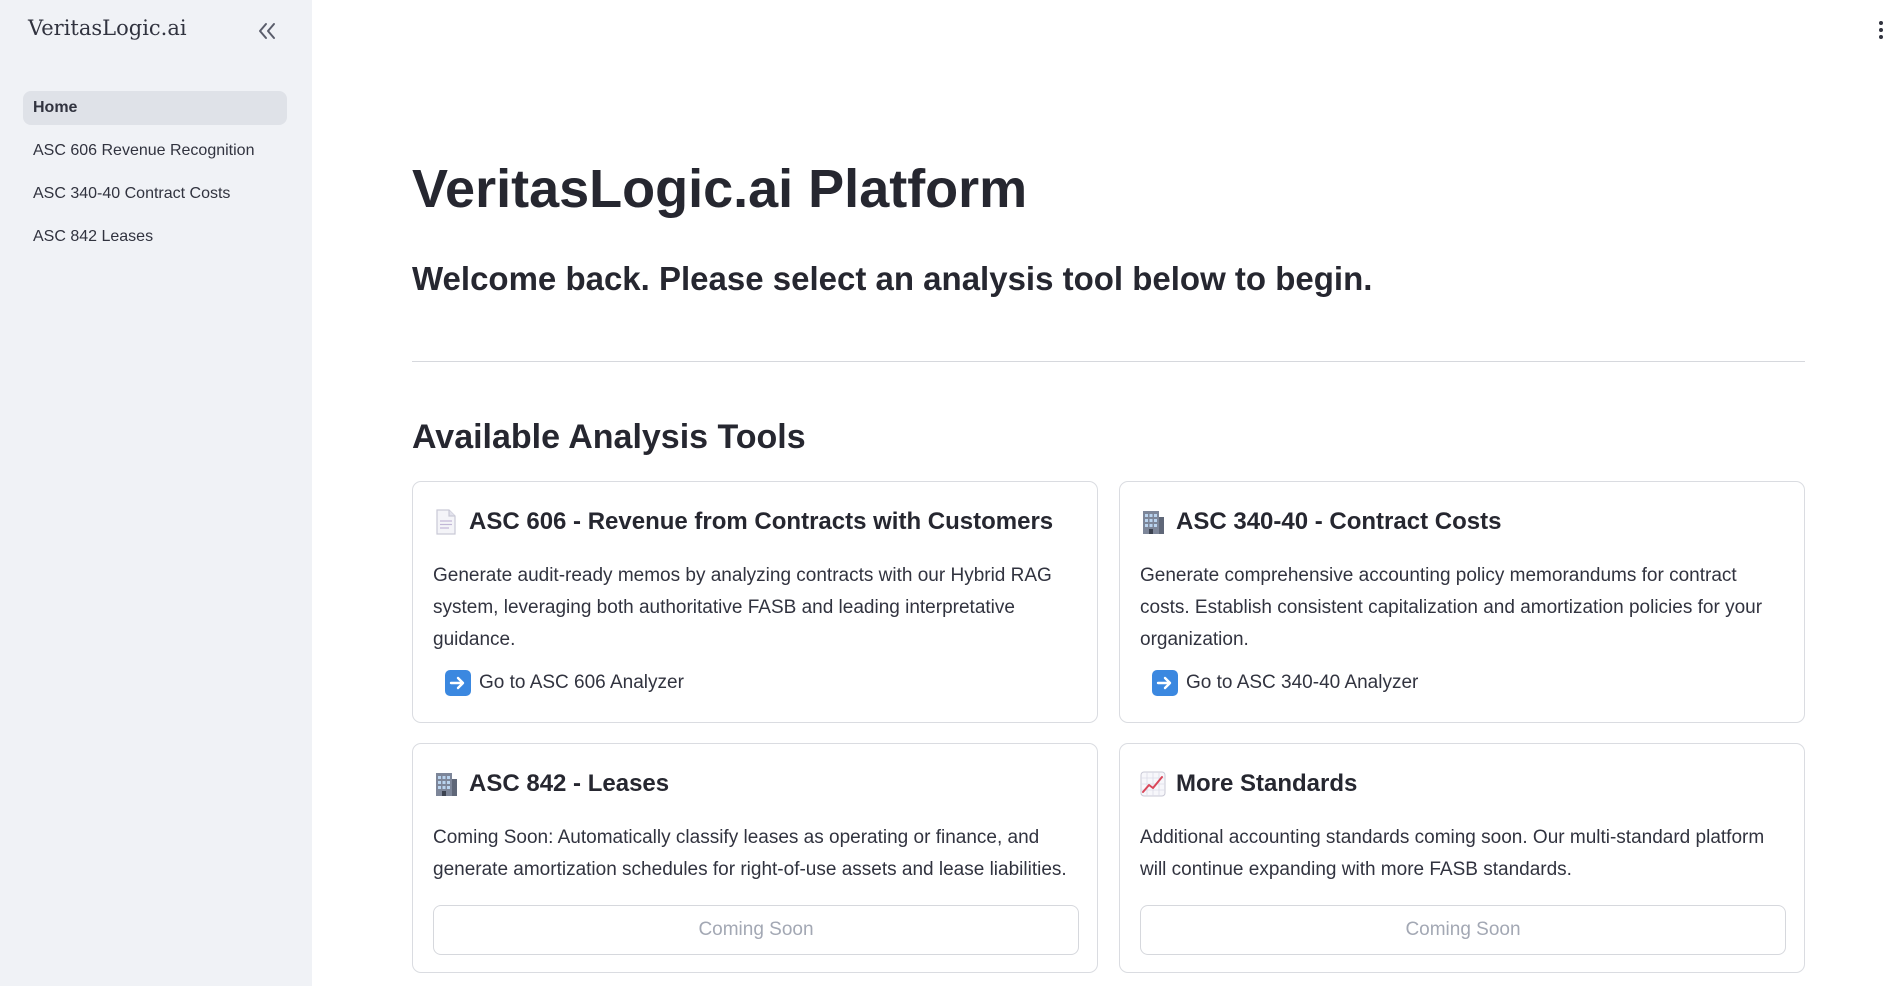 Image resolution: width=1888 pixels, height=986 pixels. I want to click on link-label: Go to ASC 340-40 Analyzer, so click(1302, 682).